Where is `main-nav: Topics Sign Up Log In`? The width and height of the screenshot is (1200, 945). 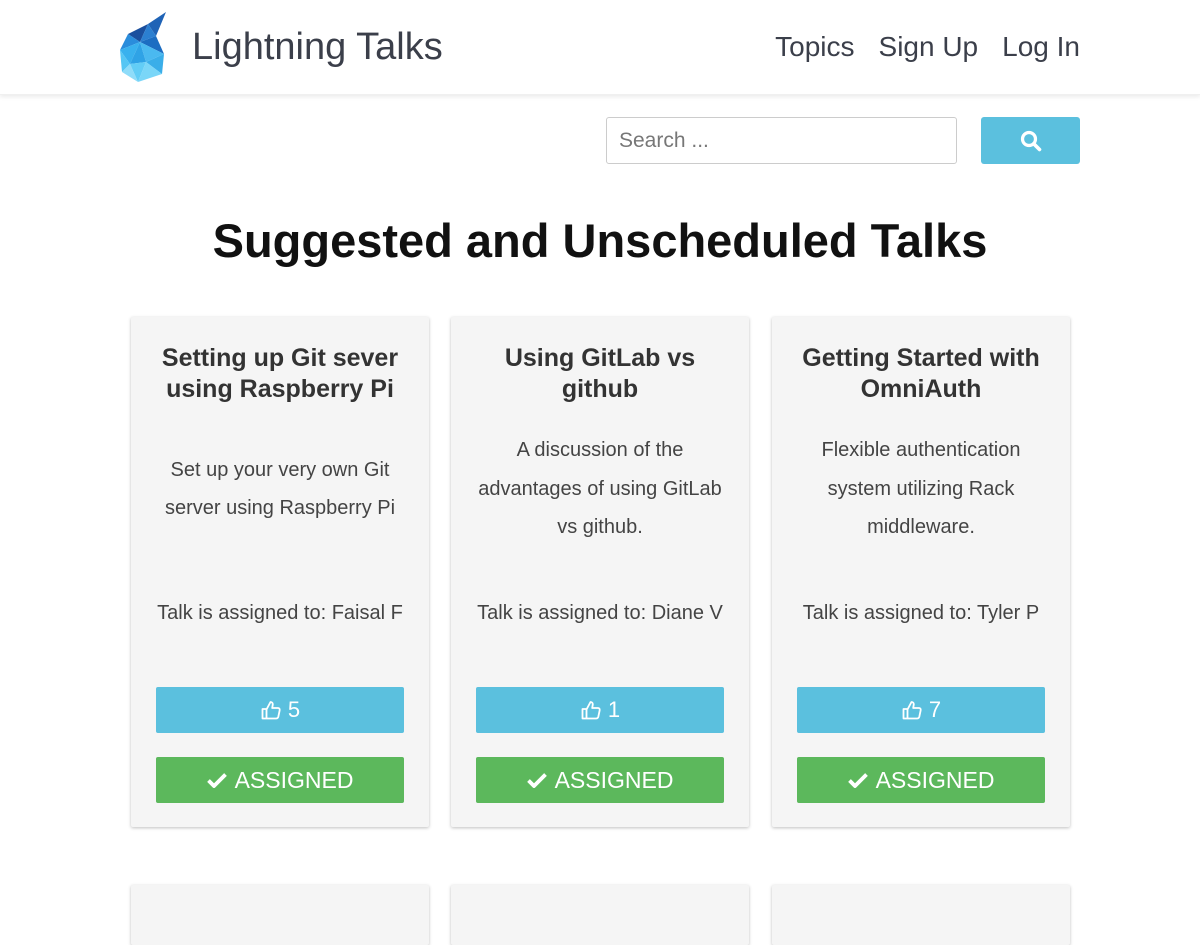 main-nav: Topics Sign Up Log In is located at coordinates (927, 47).